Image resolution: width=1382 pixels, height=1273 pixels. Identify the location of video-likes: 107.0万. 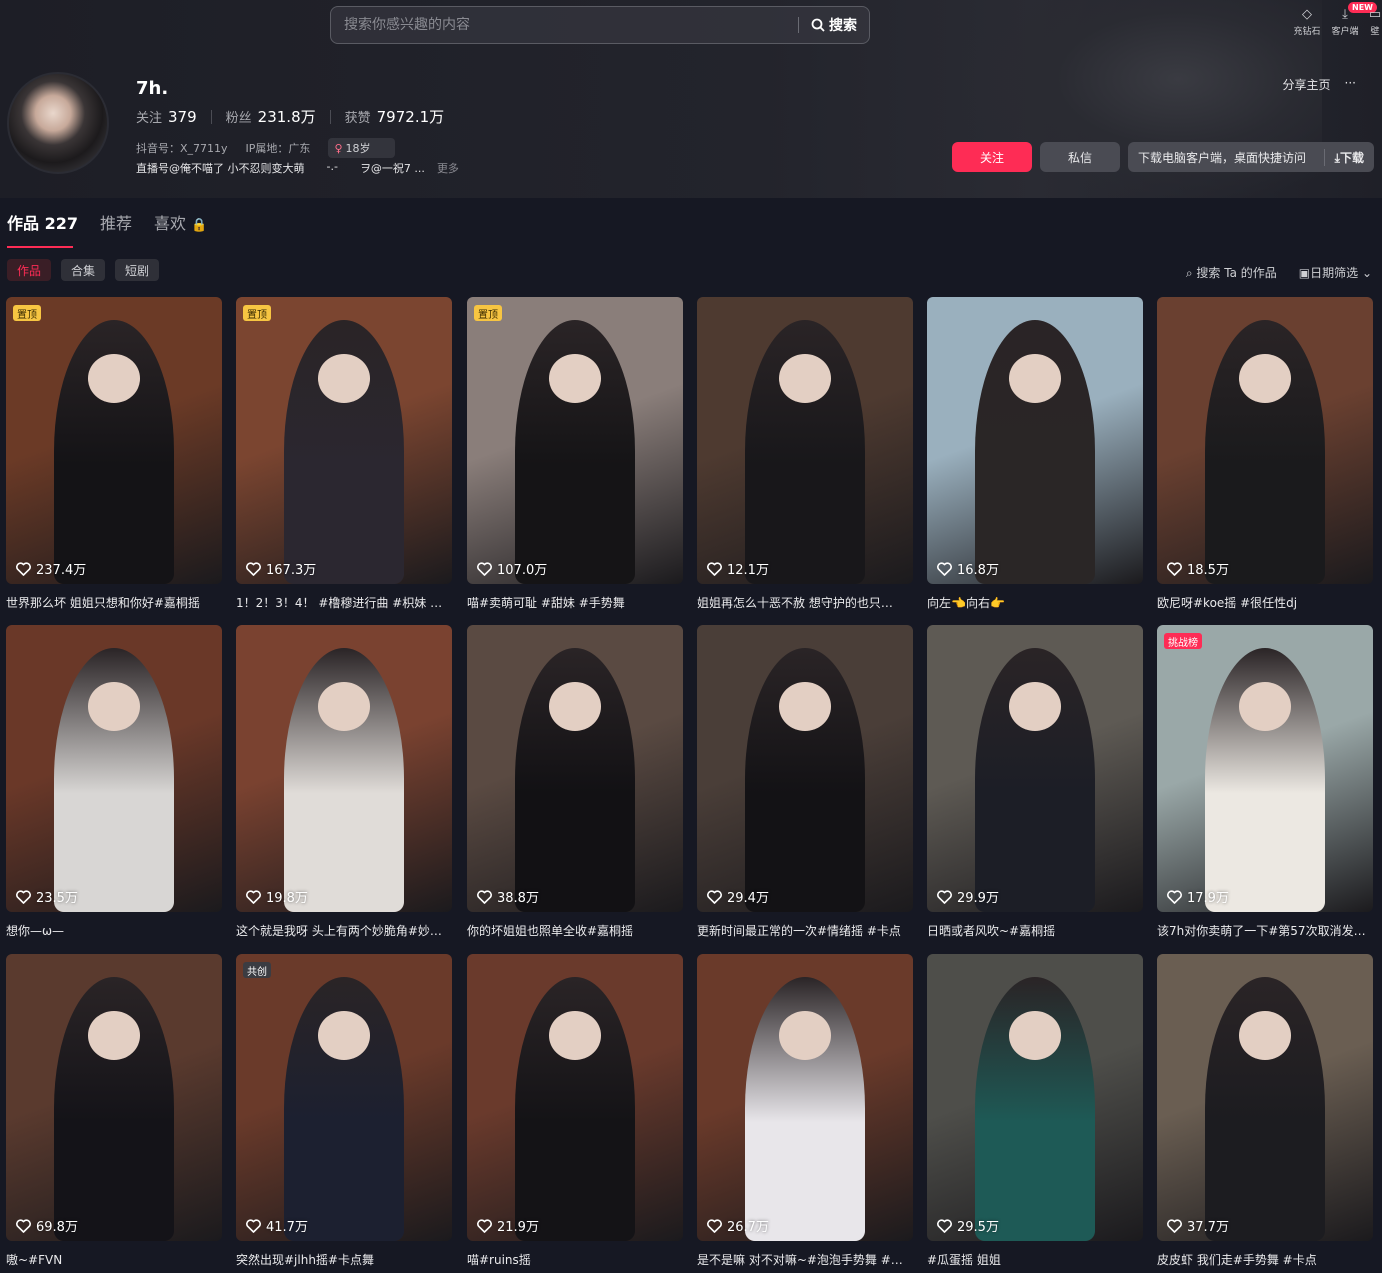
(512, 568).